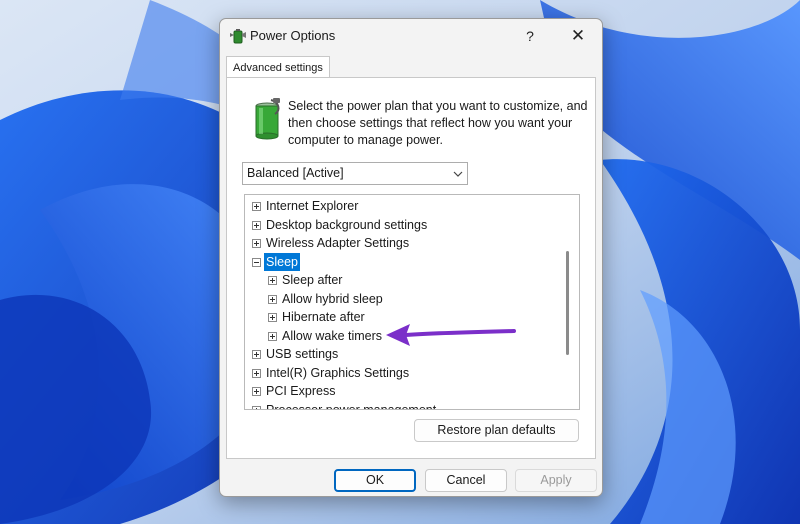 The height and width of the screenshot is (524, 800). Describe the element at coordinates (411, 36) in the screenshot. I see `title-bar: Power Options ? ✕` at that location.